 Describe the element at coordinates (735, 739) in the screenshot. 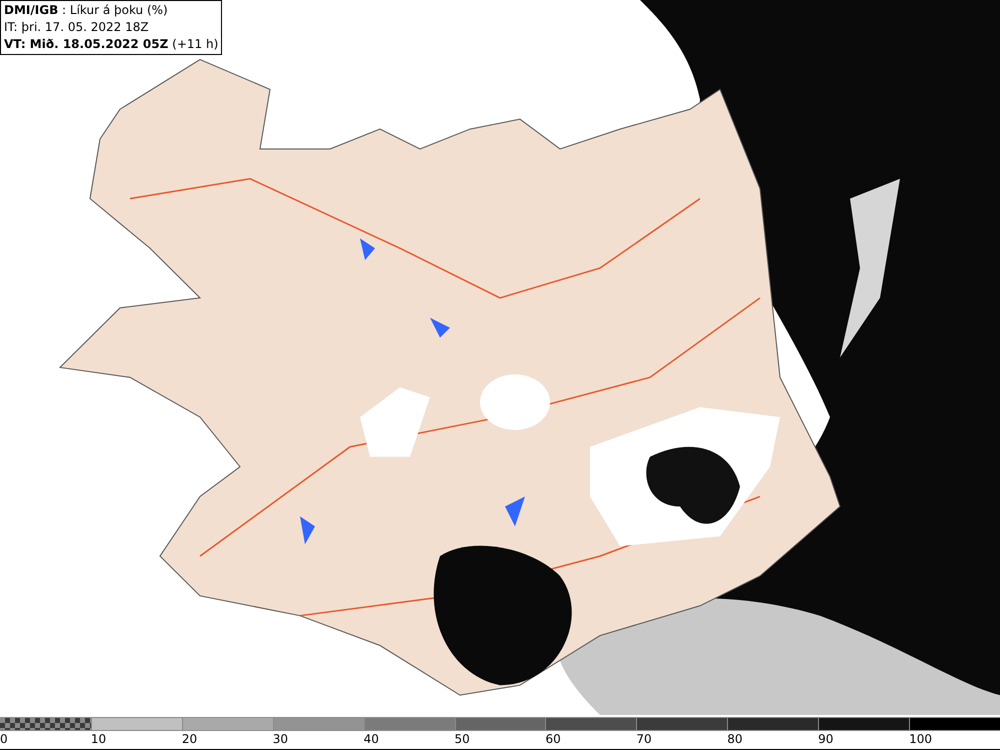

I see `legend-label: 80` at that location.